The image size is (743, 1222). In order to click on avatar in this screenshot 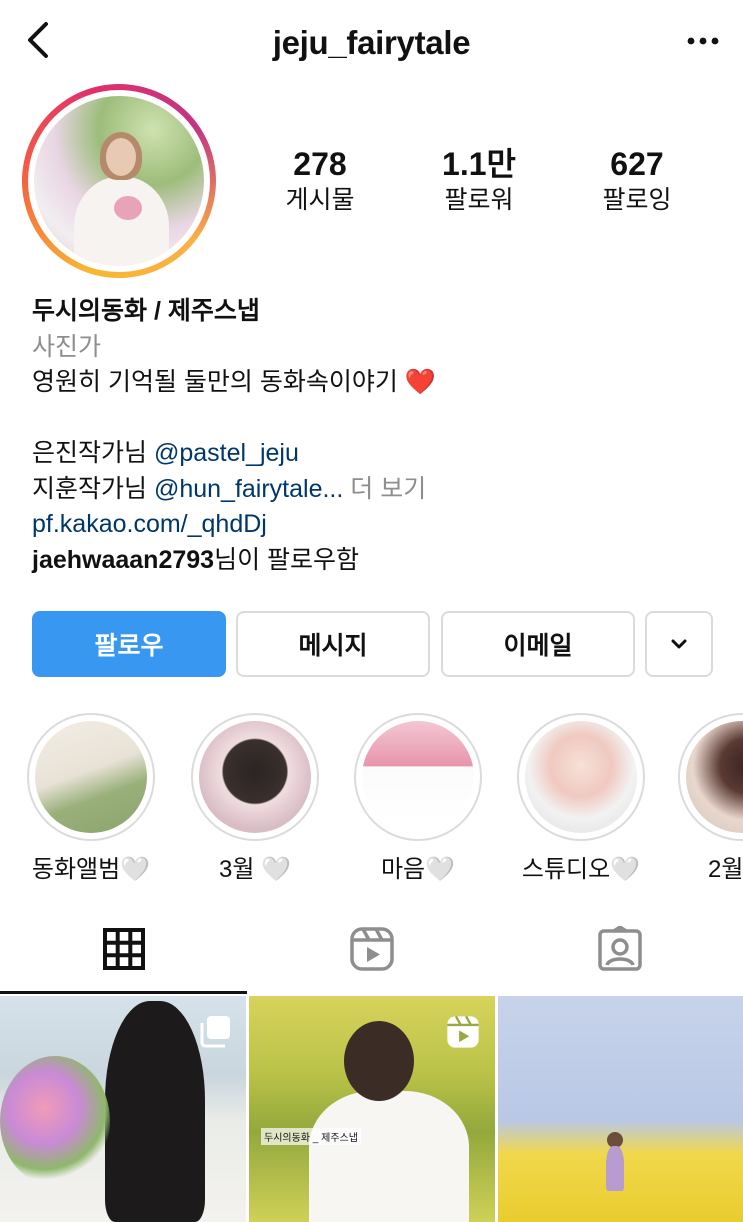, I will do `click(119, 181)`.